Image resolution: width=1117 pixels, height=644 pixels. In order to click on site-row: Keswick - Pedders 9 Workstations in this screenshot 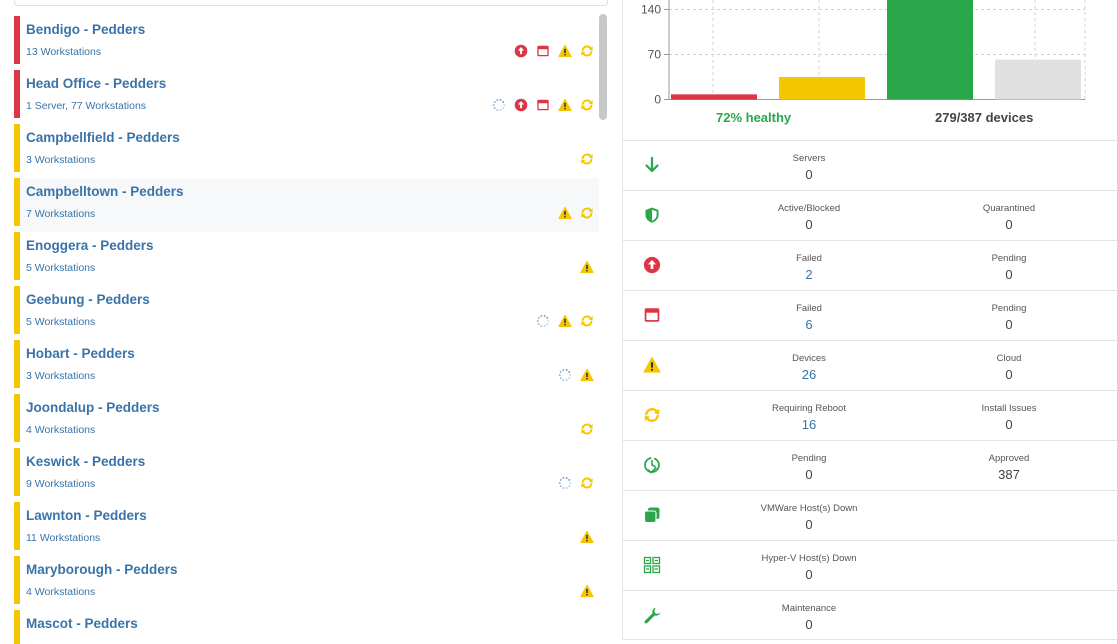, I will do `click(306, 475)`.